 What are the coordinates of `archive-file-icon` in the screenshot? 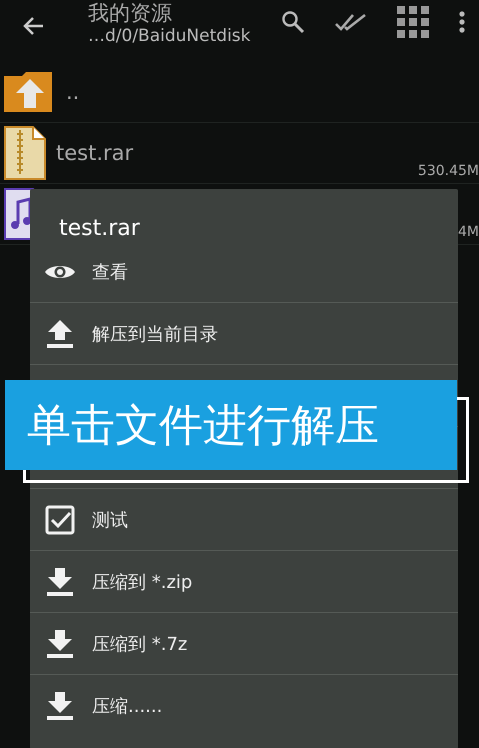 It's located at (25, 153).